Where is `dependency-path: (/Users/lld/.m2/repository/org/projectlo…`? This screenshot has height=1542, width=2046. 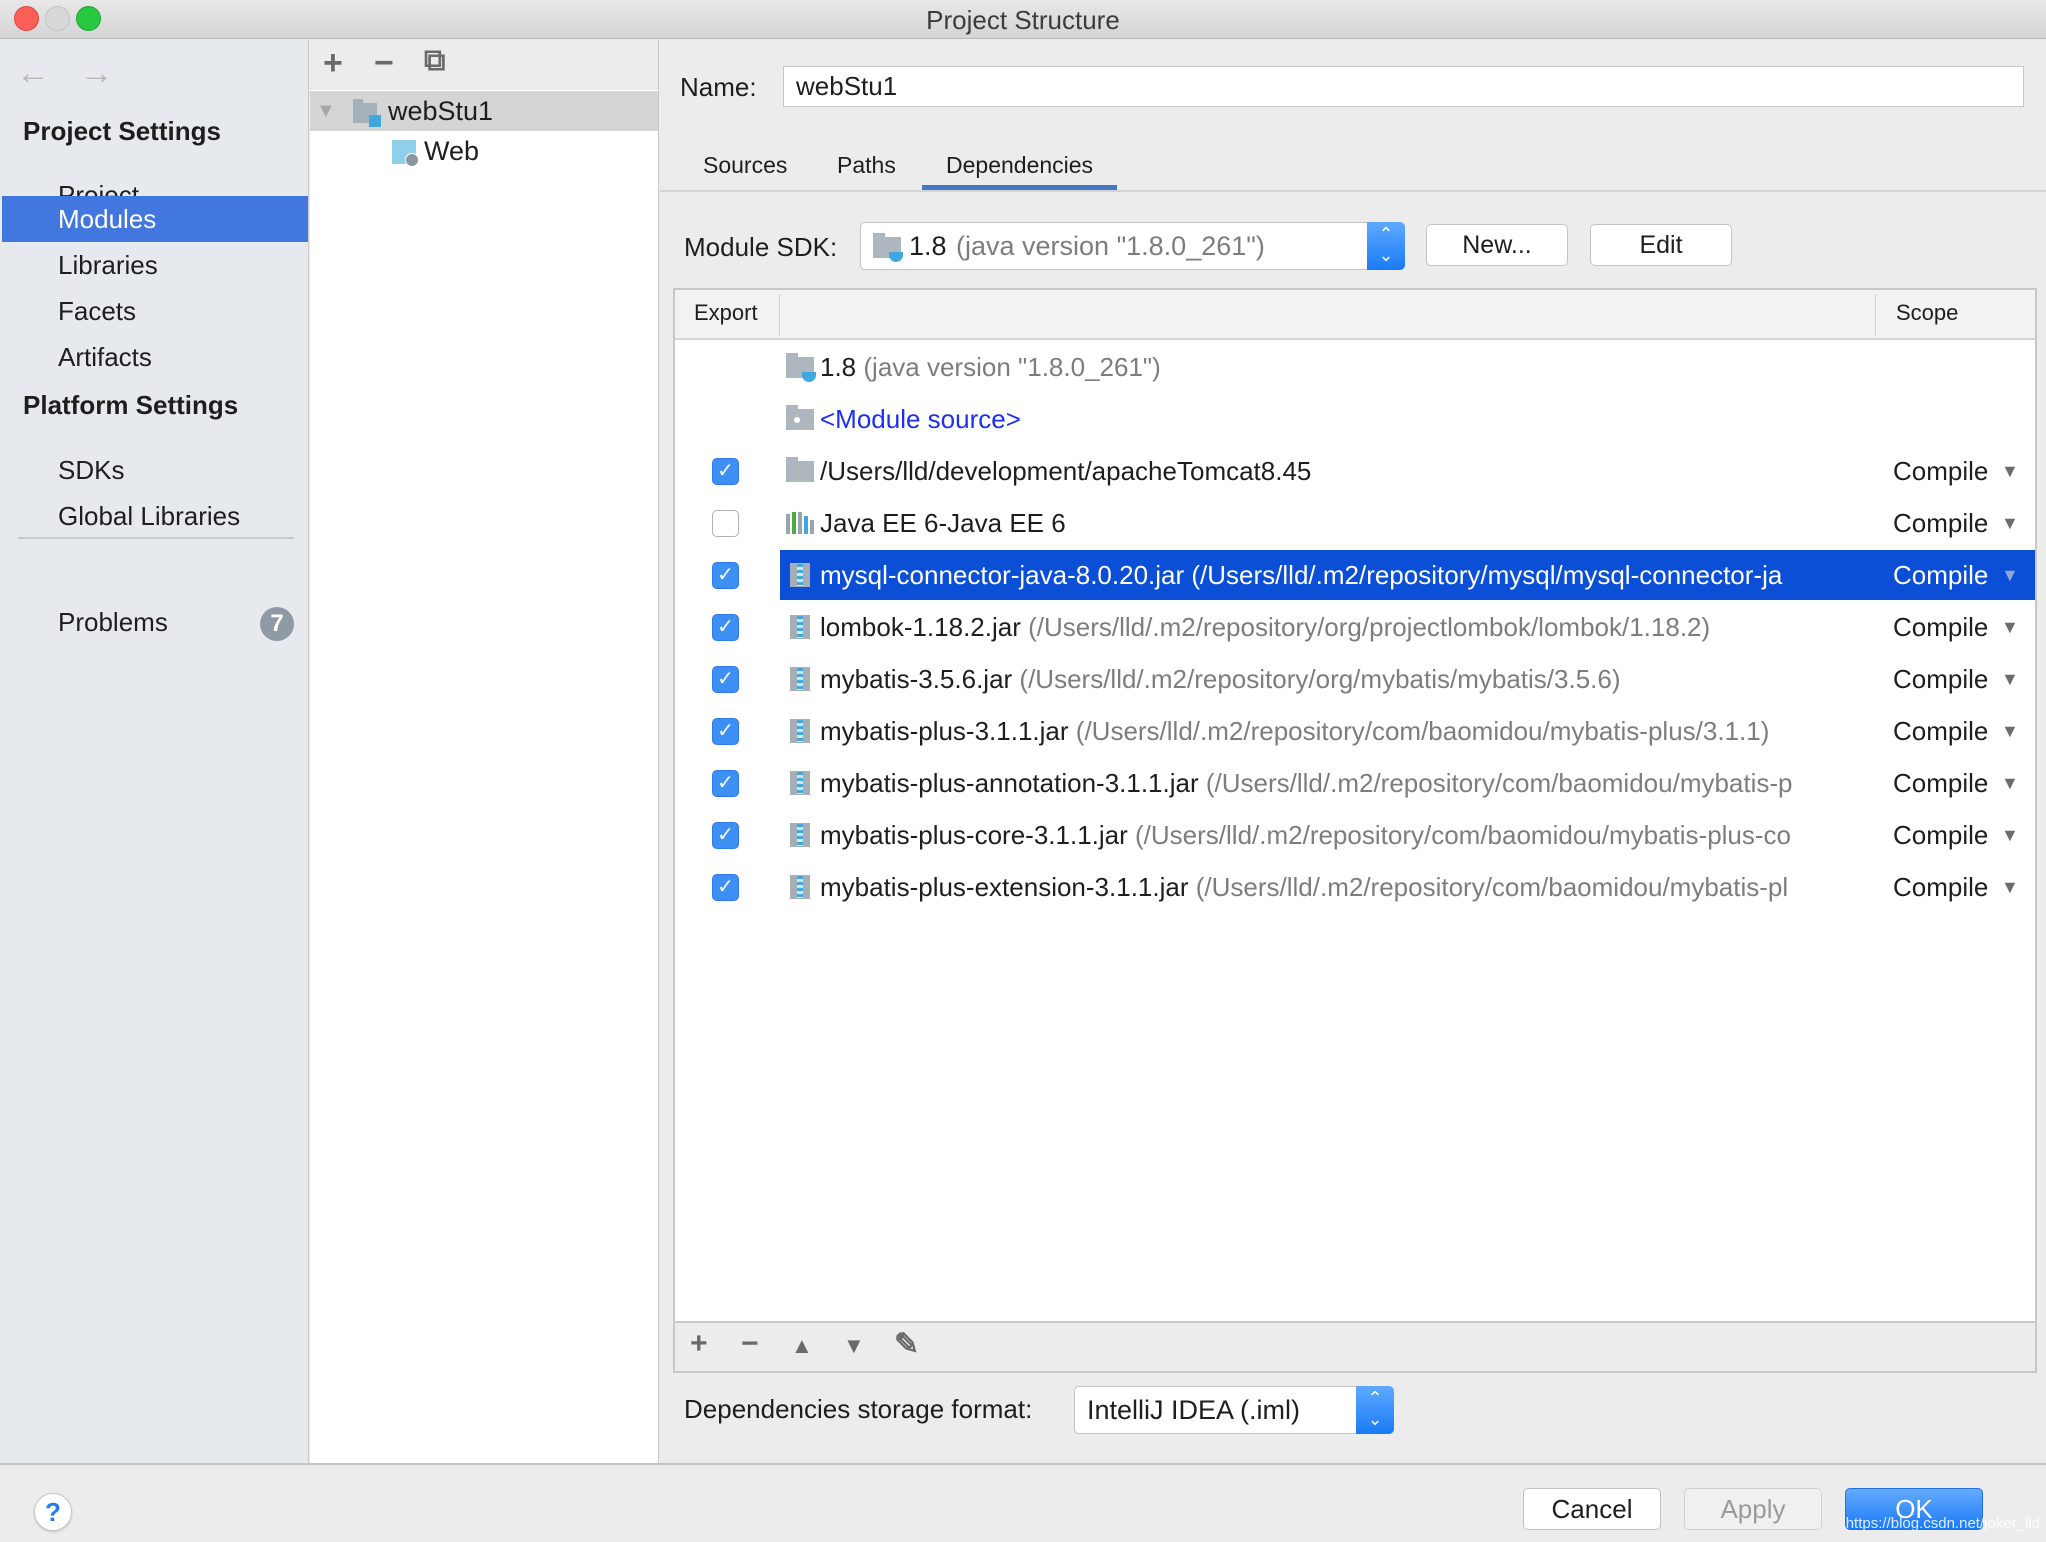
dependency-path: (/Users/lld/.m2/repository/org/projectlo… is located at coordinates (1369, 627).